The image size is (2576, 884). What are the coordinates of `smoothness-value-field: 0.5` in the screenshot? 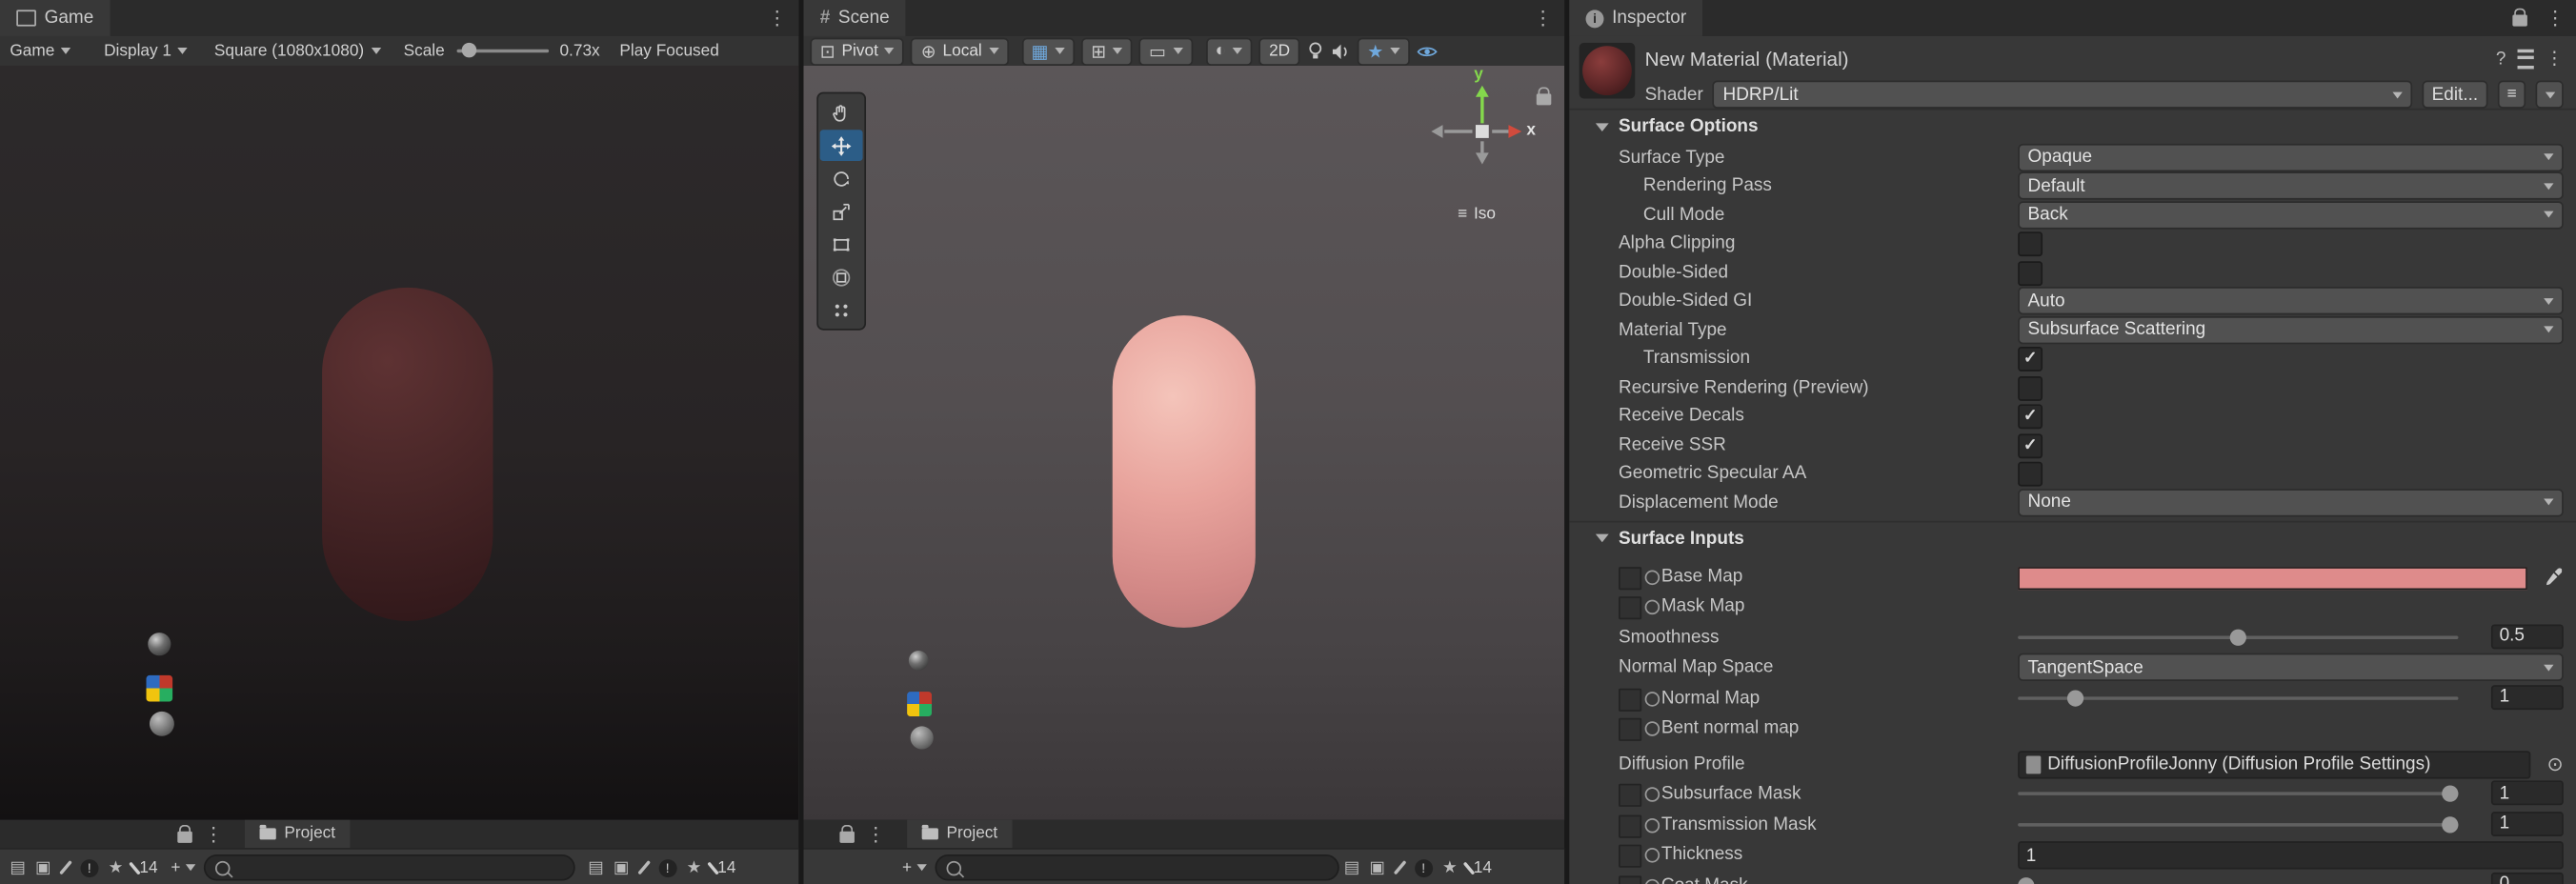 It's located at (2527, 636).